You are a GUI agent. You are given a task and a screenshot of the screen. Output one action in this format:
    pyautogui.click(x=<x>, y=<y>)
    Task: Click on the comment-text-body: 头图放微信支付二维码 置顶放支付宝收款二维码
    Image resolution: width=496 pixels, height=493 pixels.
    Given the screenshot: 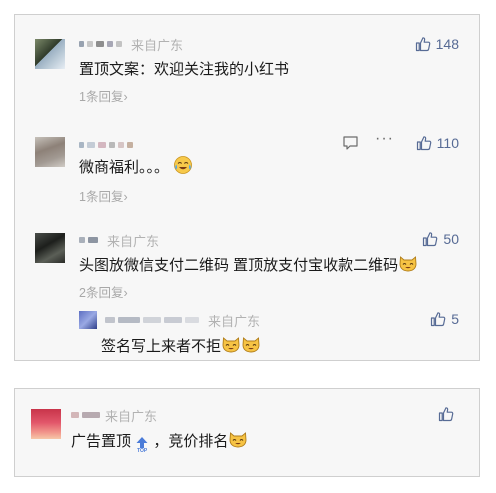 What is the action you would take?
    pyautogui.click(x=239, y=265)
    